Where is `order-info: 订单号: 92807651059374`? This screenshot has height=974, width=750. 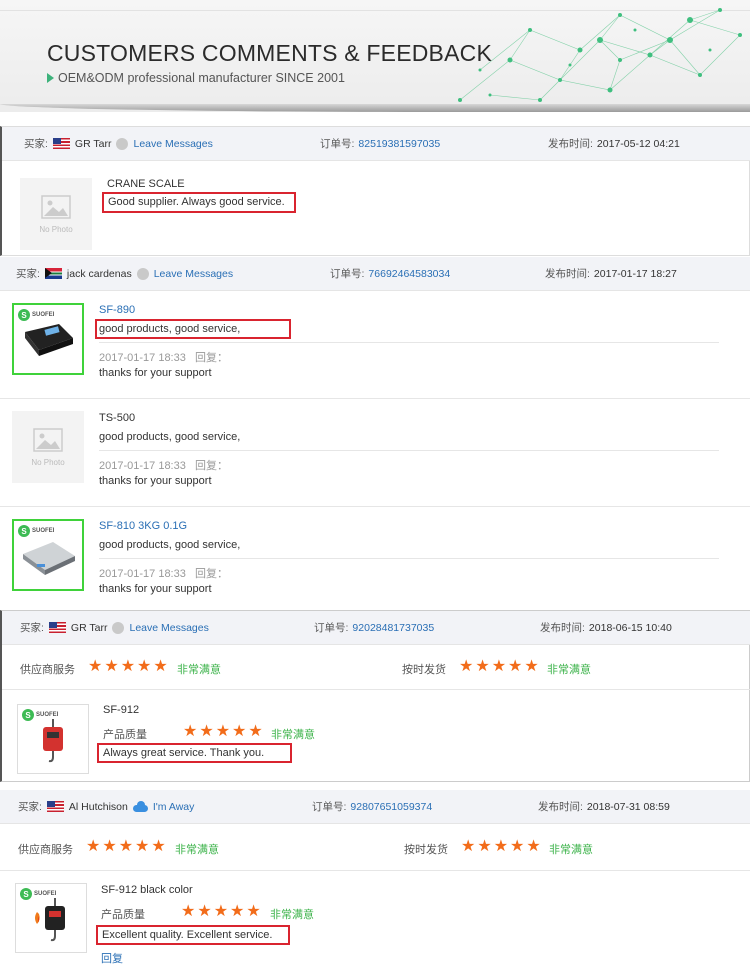 order-info: 订单号: 92807651059374 is located at coordinates (372, 806).